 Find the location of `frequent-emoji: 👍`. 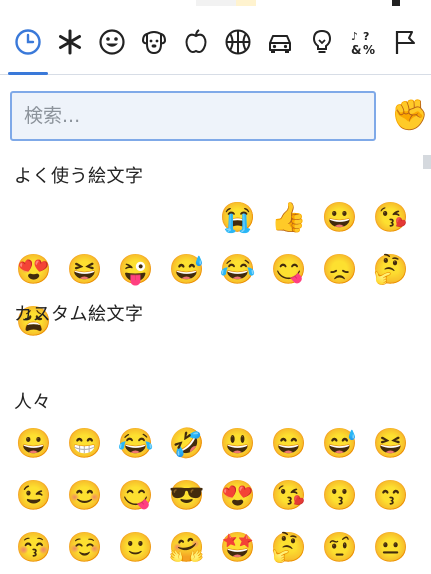

frequent-emoji: 👍 is located at coordinates (288, 218).